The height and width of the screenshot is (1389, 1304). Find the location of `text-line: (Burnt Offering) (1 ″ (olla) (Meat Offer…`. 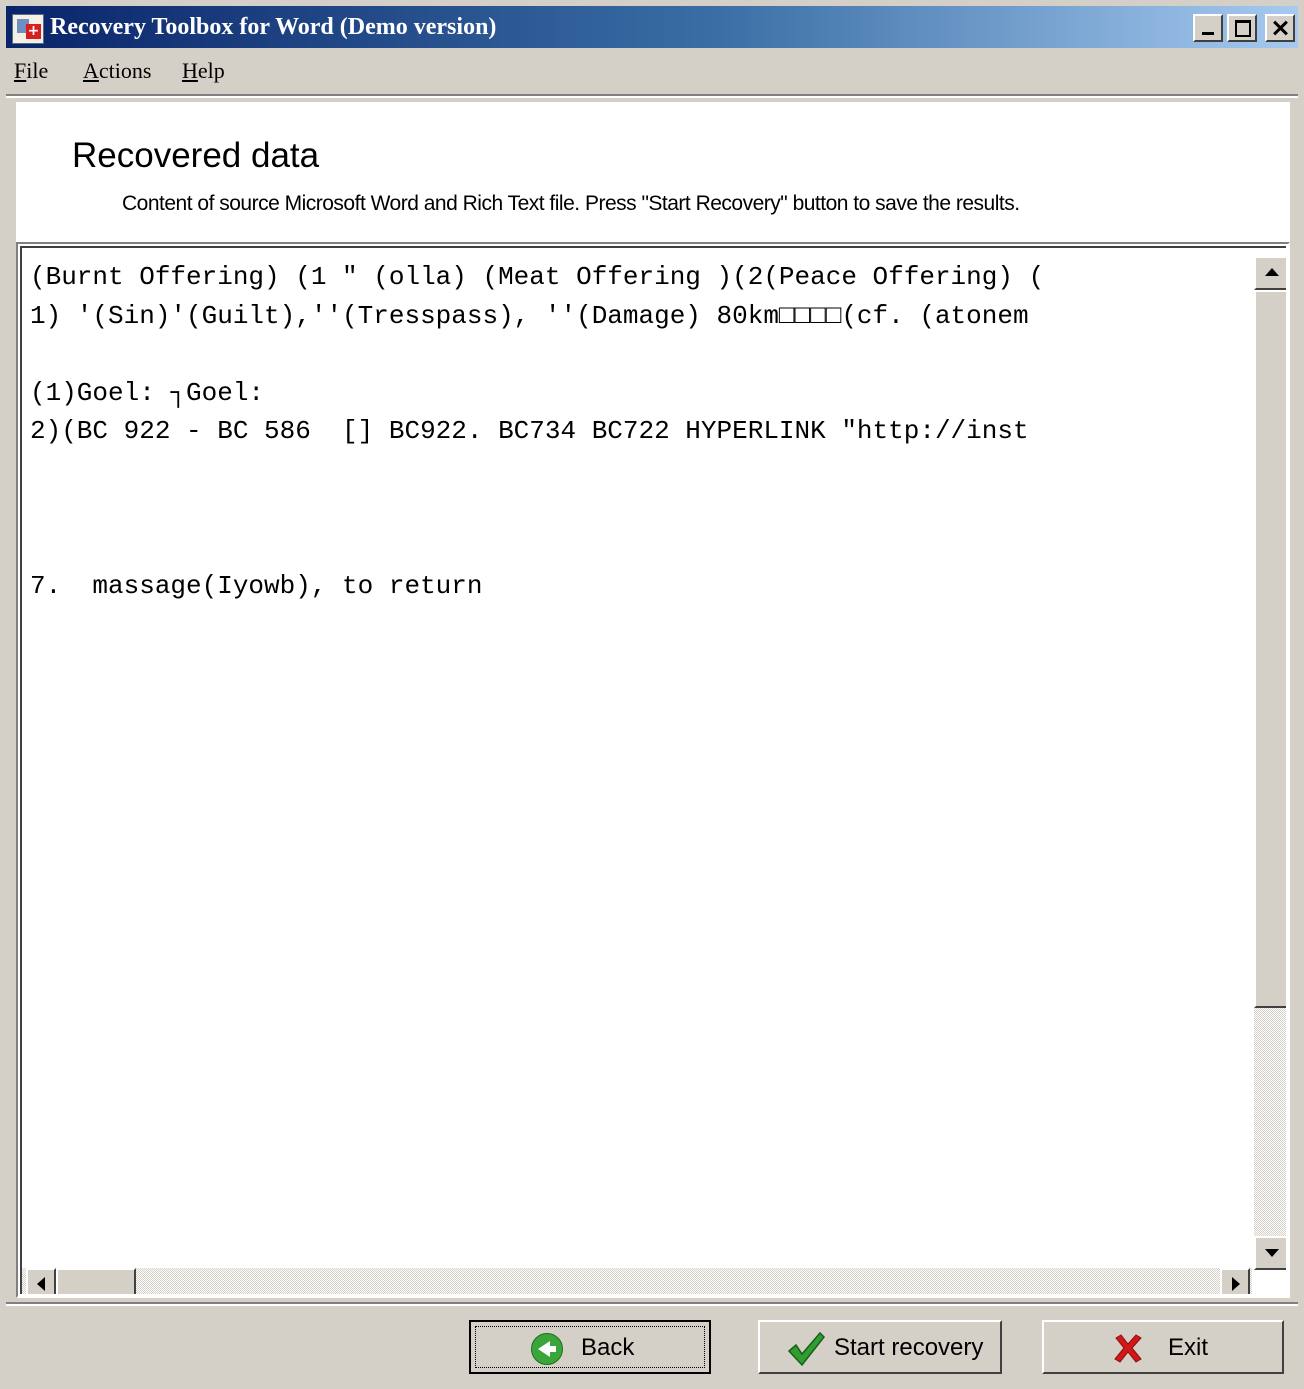

text-line: (Burnt Offering) (1 ″ (olla) (Meat Offer… is located at coordinates (537, 277).